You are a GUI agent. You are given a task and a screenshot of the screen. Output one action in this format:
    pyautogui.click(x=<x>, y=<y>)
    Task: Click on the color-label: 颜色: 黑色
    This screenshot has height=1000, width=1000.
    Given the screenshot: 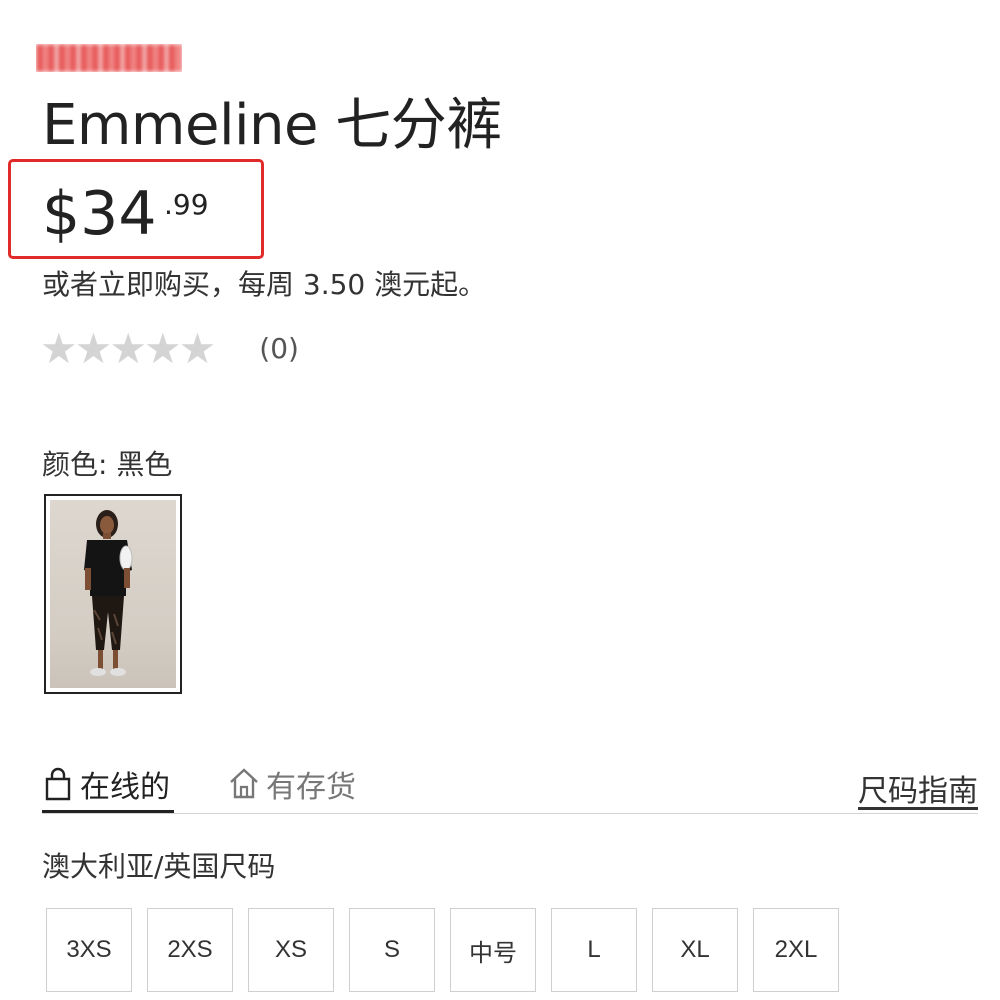 What is the action you would take?
    pyautogui.click(x=107, y=464)
    